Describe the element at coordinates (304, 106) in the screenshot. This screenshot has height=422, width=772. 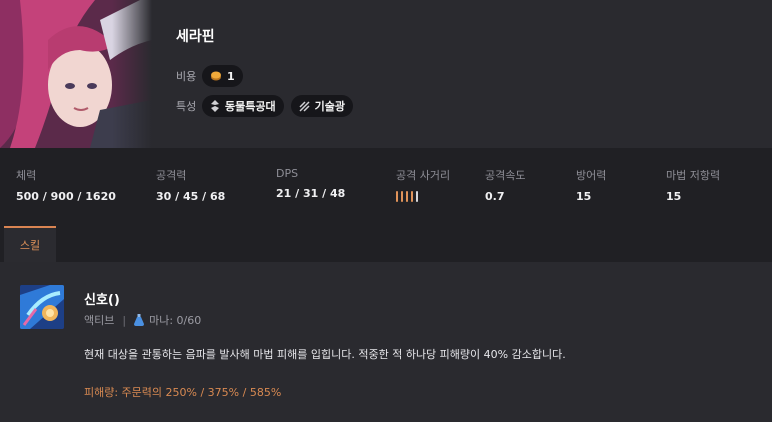
I see `techie-icon` at that location.